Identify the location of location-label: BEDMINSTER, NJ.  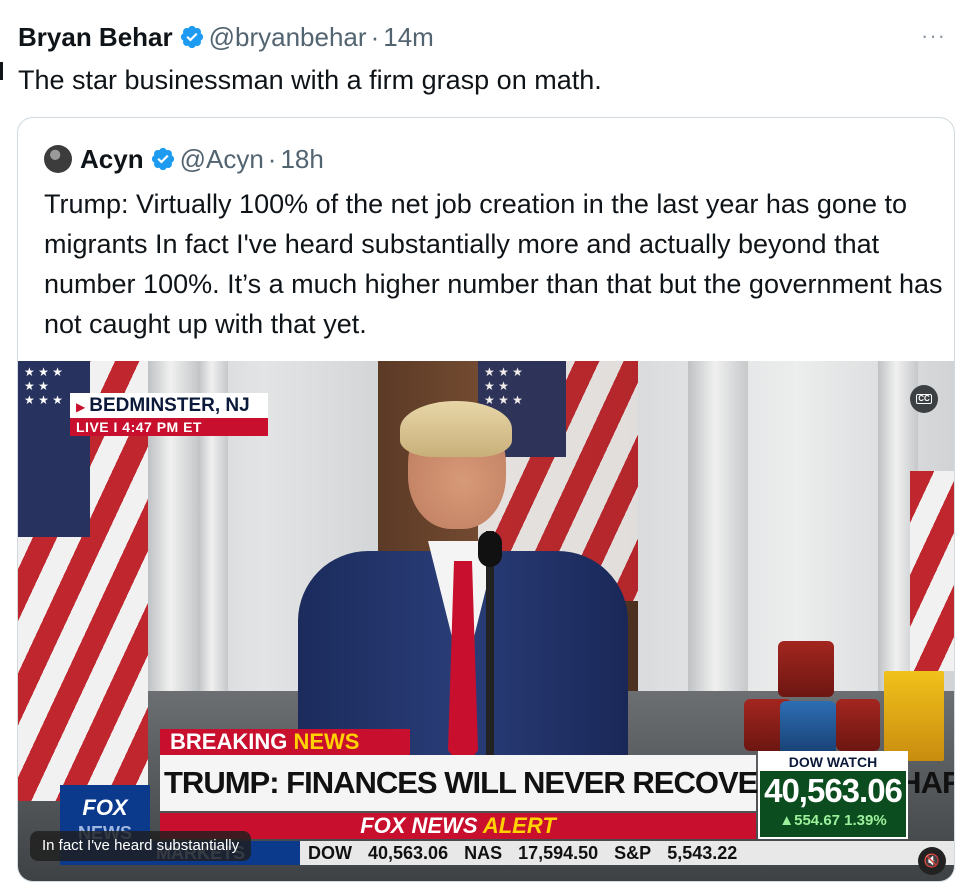
(169, 405).